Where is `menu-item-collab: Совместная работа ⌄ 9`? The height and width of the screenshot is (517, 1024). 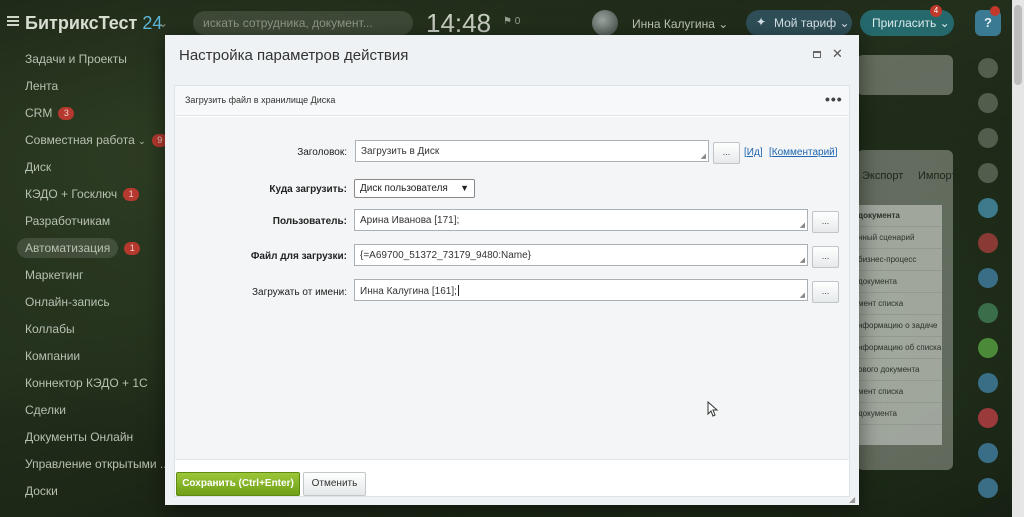
menu-item-collab: Совместная работа ⌄ 9 is located at coordinates (84, 140).